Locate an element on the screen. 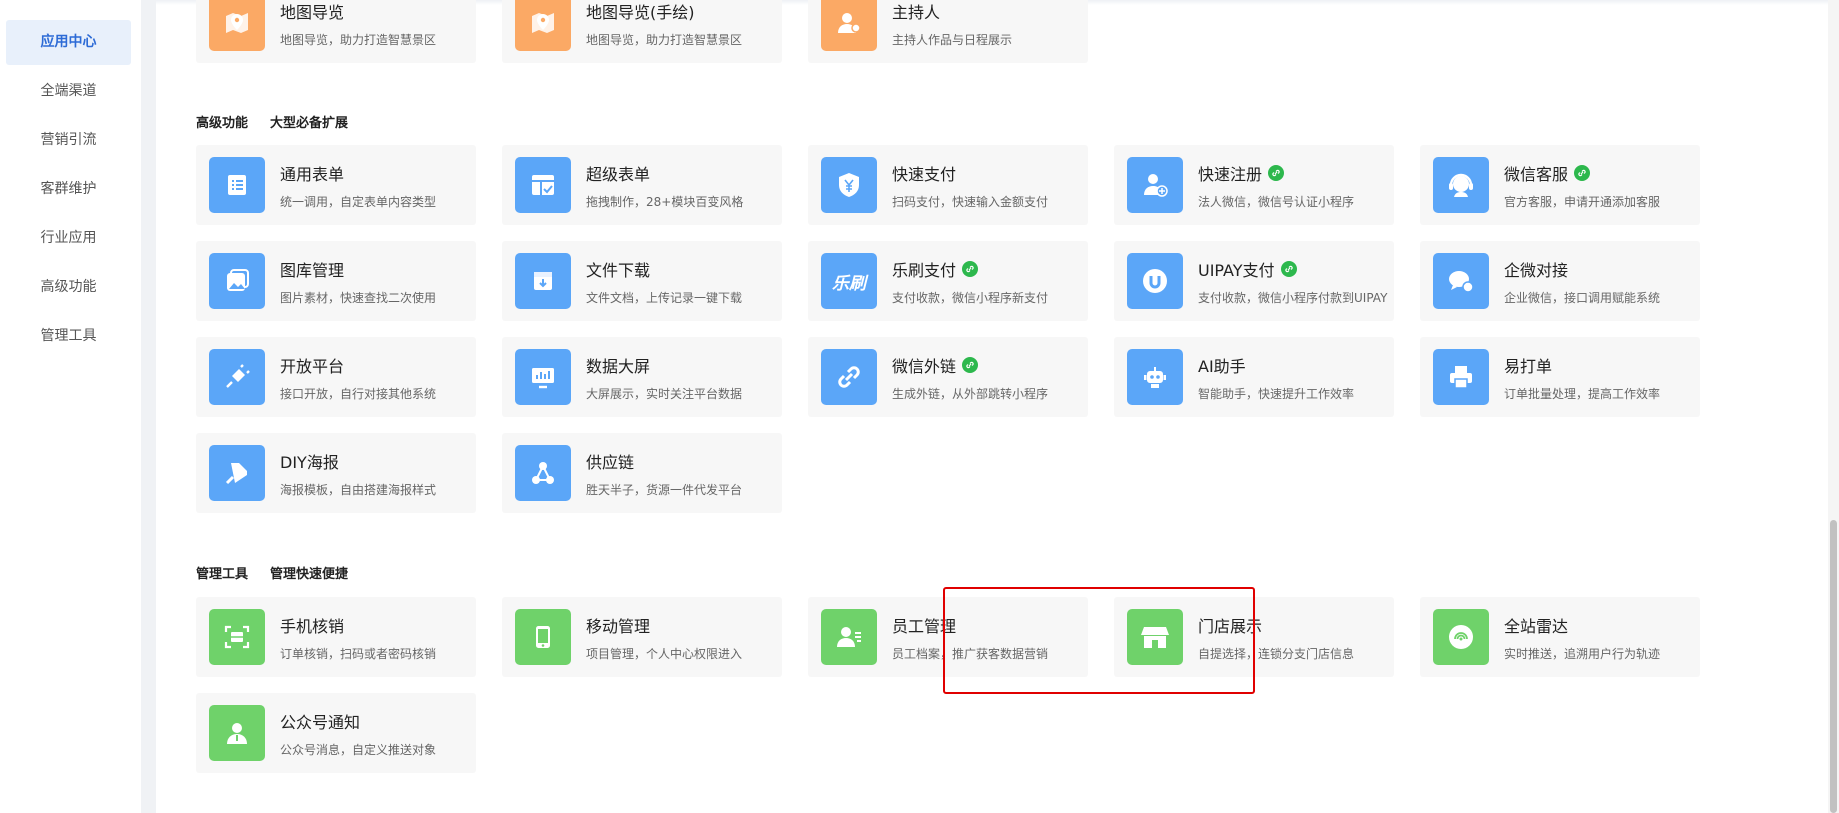 This screenshot has height=813, width=1839. card-title: UIPAY支付 is located at coordinates (1236, 270).